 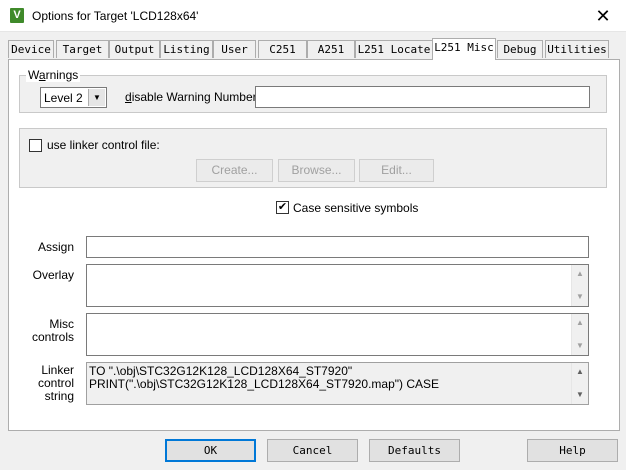 What do you see at coordinates (464, 49) in the screenshot?
I see `tab-l251-misc: L251 Misc` at bounding box center [464, 49].